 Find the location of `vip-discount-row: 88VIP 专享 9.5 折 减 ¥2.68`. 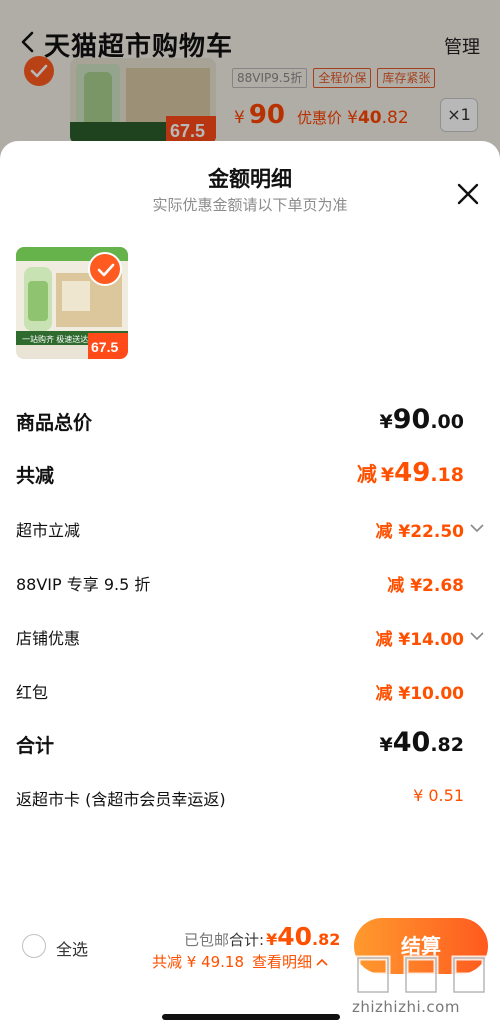

vip-discount-row: 88VIP 专享 9.5 折 减 ¥2.68 is located at coordinates (250, 586).